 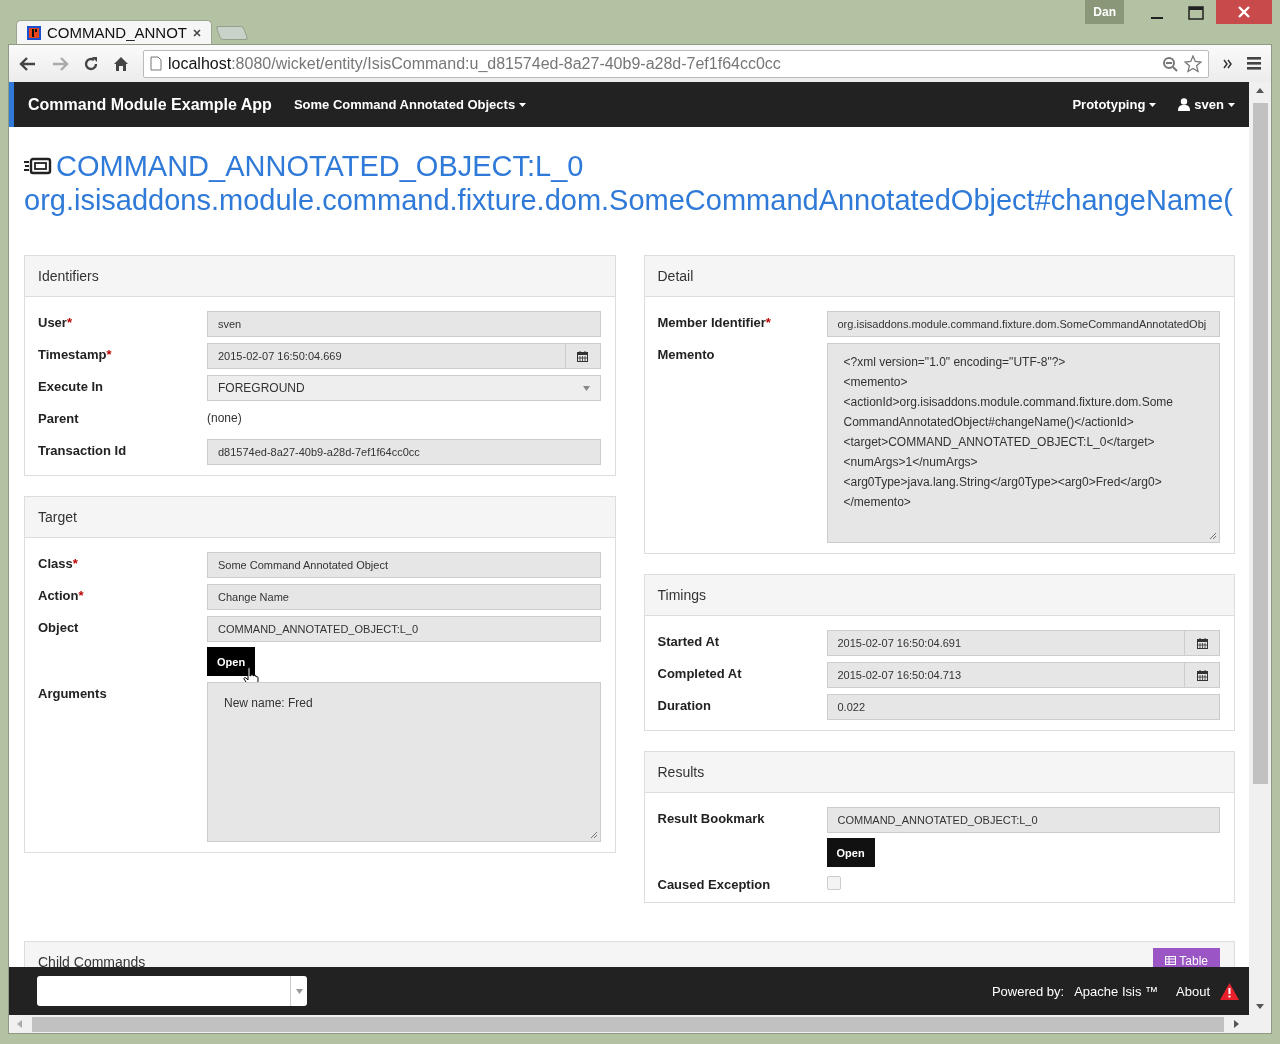 What do you see at coordinates (1184, 104) in the screenshot?
I see `user-icon` at bounding box center [1184, 104].